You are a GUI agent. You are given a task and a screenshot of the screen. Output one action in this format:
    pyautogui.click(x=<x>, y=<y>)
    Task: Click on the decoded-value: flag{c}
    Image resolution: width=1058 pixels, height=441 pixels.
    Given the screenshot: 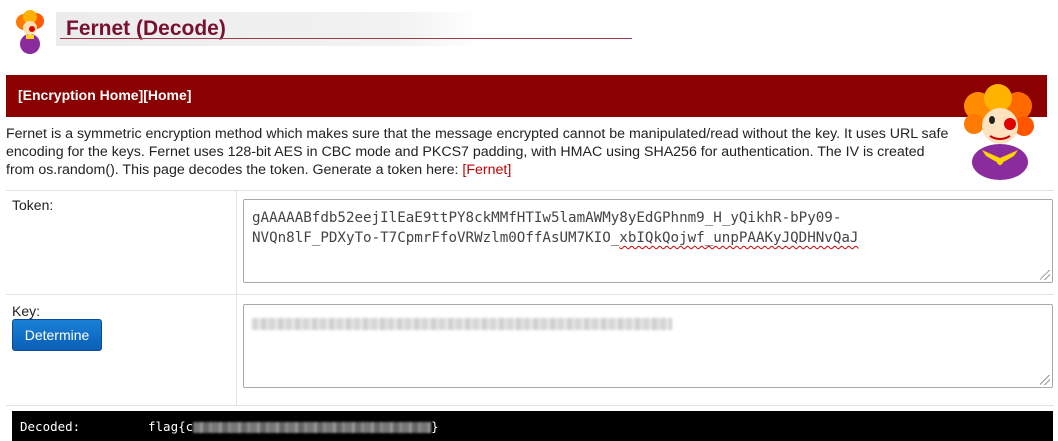 What is the action you would take?
    pyautogui.click(x=293, y=426)
    